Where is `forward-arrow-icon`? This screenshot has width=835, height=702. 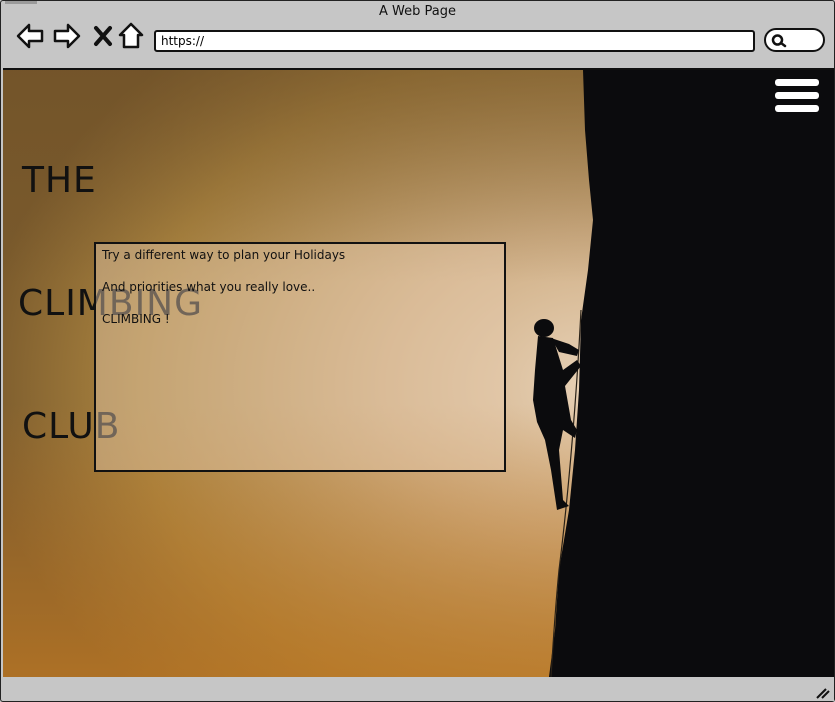
forward-arrow-icon is located at coordinates (67, 36).